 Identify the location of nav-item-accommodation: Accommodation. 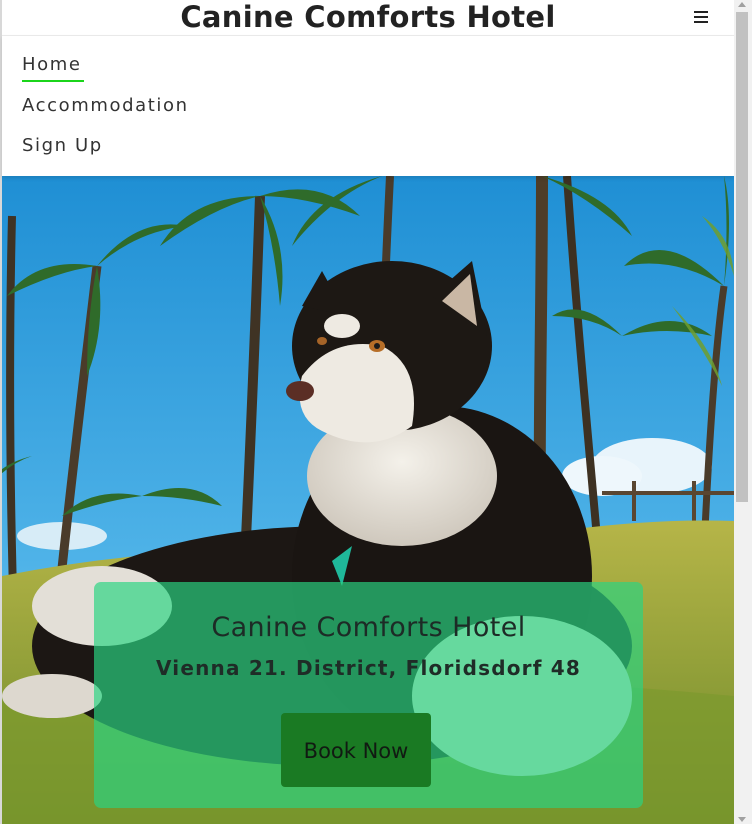
(105, 106).